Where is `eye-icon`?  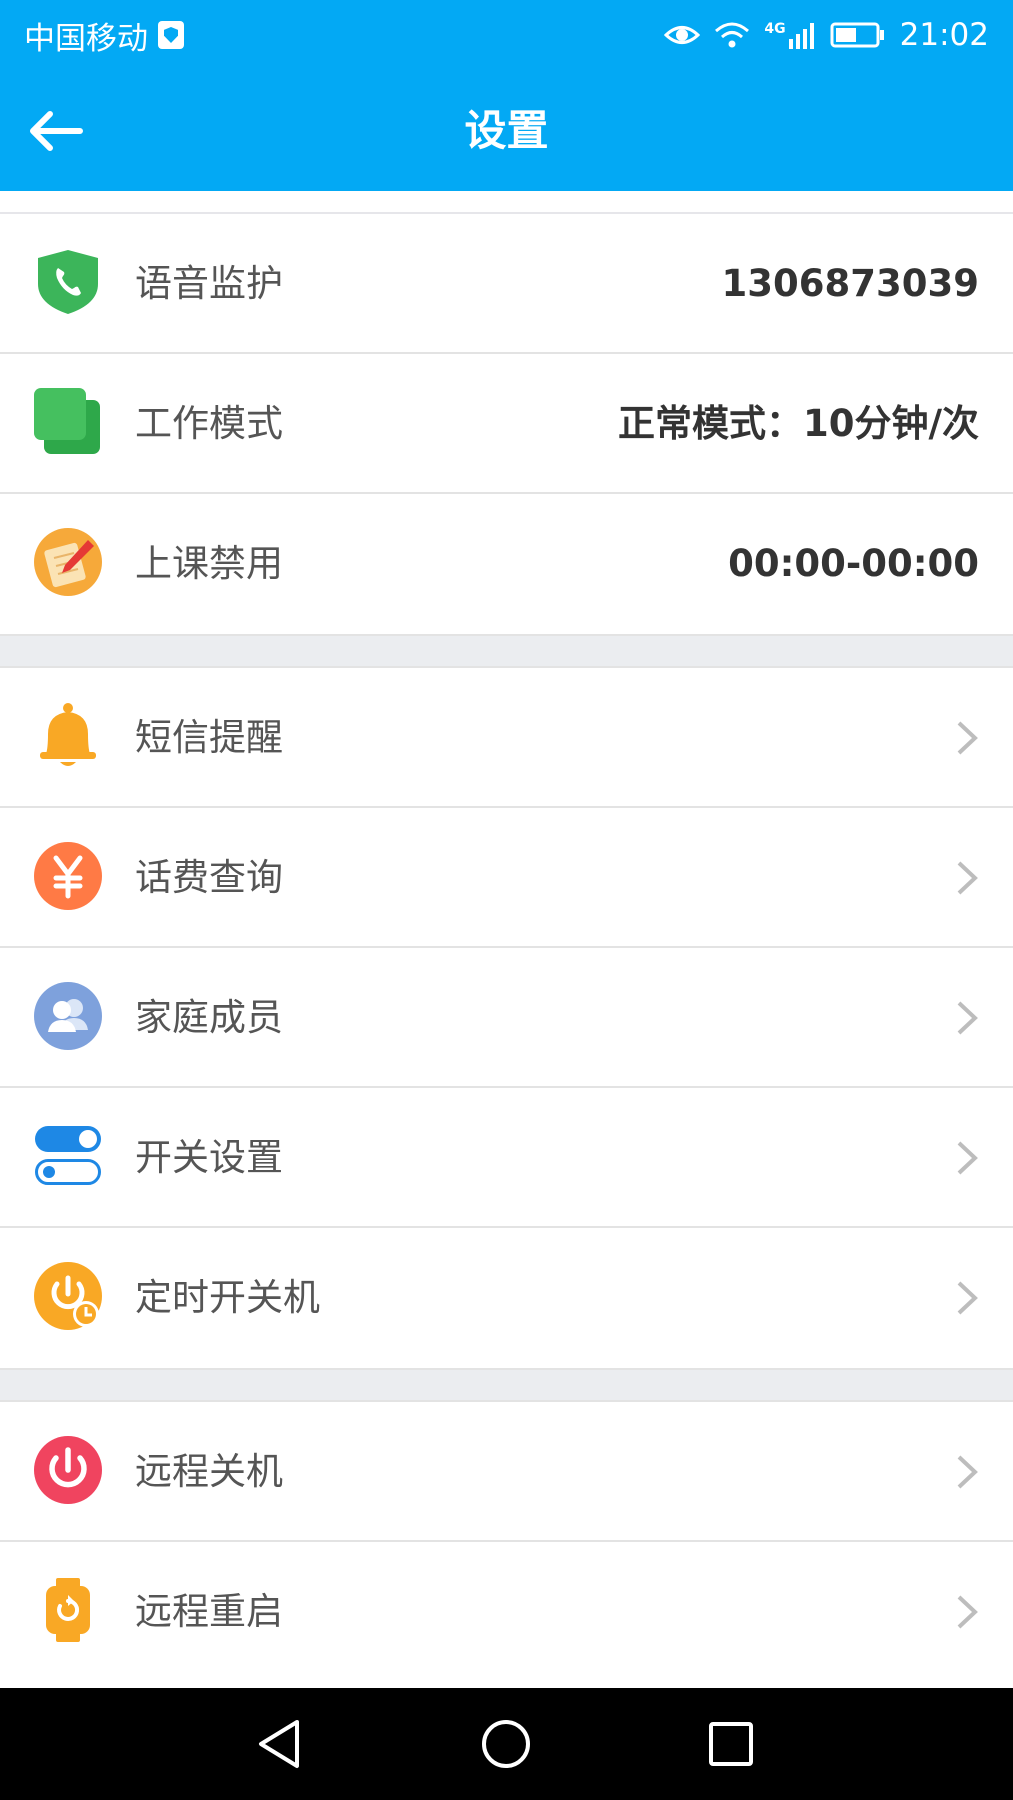 eye-icon is located at coordinates (682, 35).